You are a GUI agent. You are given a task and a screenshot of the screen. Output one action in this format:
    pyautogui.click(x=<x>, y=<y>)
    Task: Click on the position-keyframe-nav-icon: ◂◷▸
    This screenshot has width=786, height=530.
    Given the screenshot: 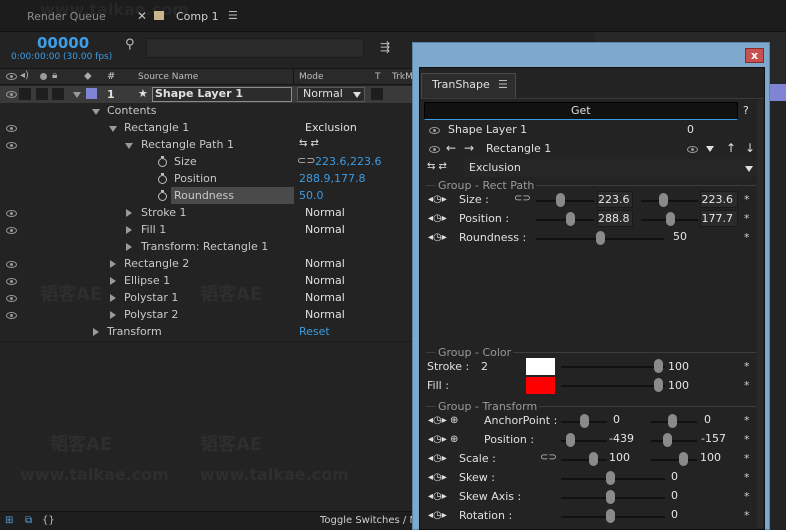 What is the action you would take?
    pyautogui.click(x=437, y=219)
    